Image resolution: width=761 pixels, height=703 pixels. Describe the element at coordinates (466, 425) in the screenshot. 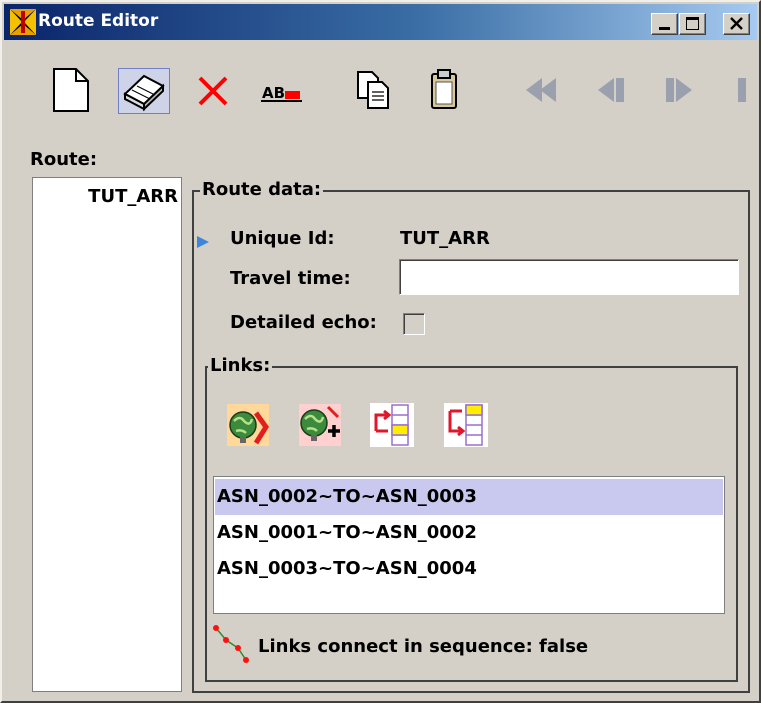

I see `insert-link-after-icon` at that location.